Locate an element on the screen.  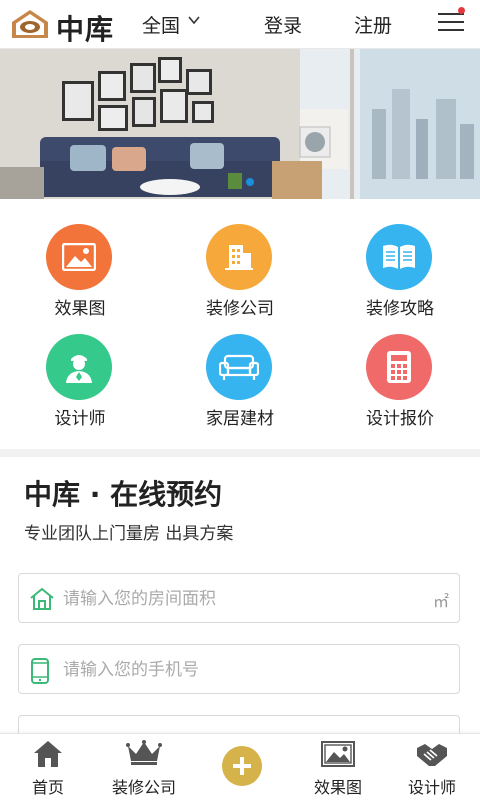
tab-label: 首页 is located at coordinates (47, 787).